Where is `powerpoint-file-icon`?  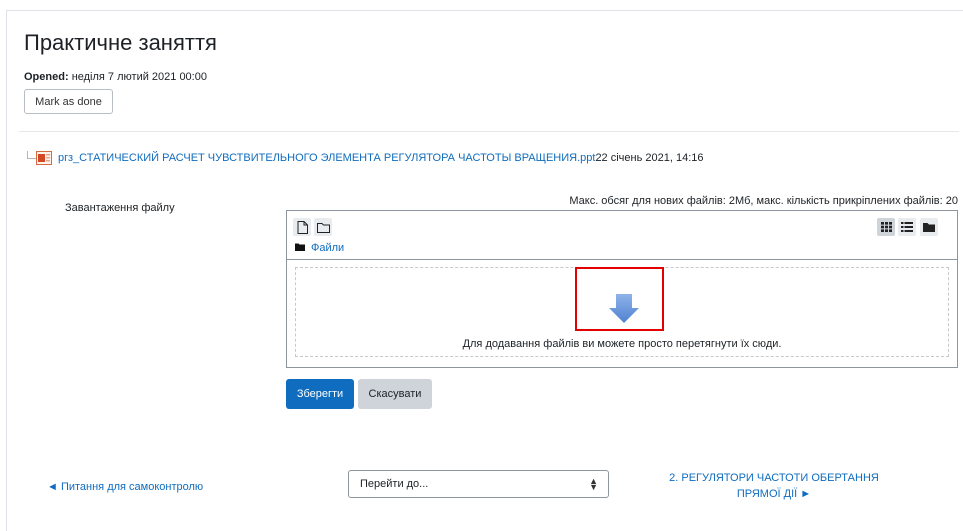 powerpoint-file-icon is located at coordinates (44, 158).